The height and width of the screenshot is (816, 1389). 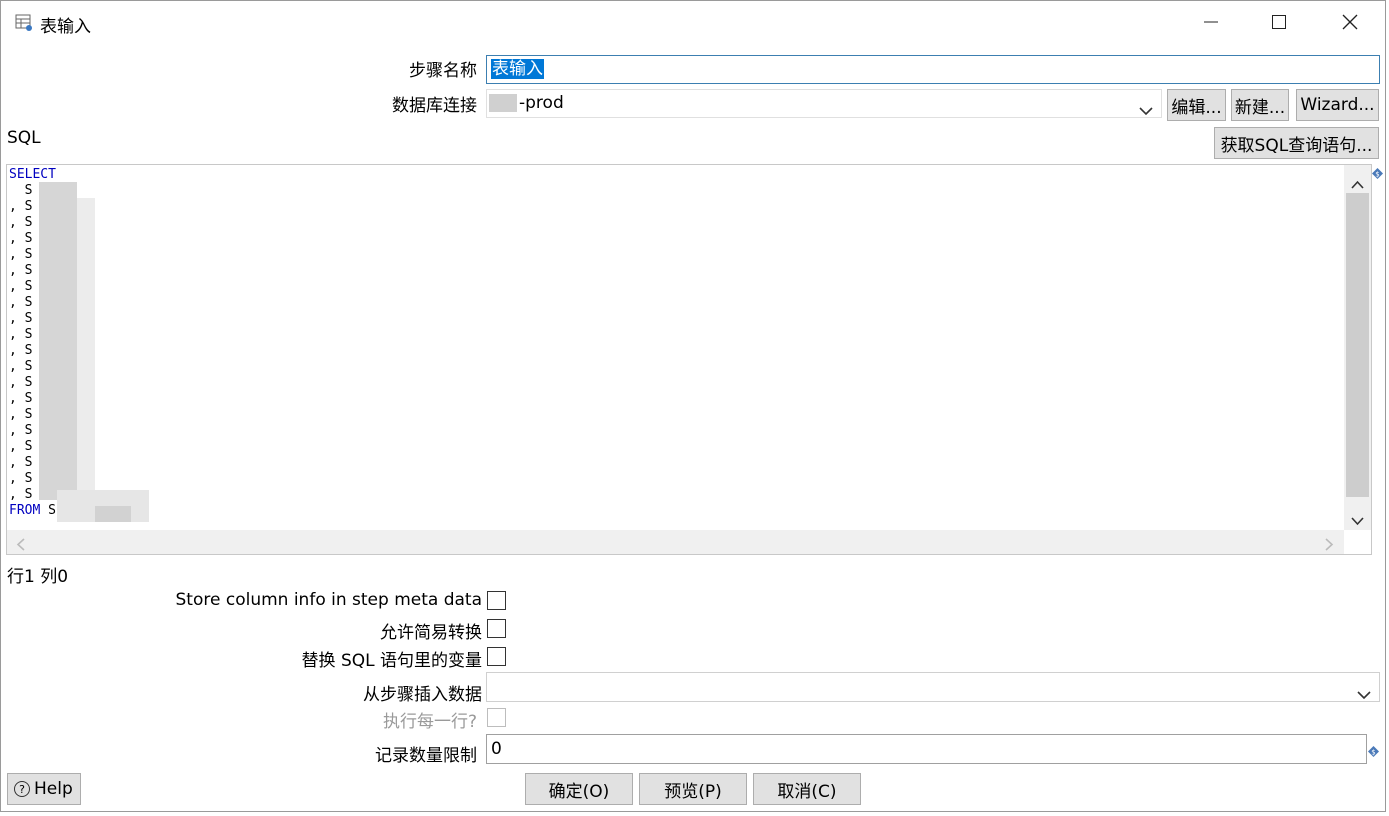 I want to click on db-connection-select: -prod, so click(x=824, y=103).